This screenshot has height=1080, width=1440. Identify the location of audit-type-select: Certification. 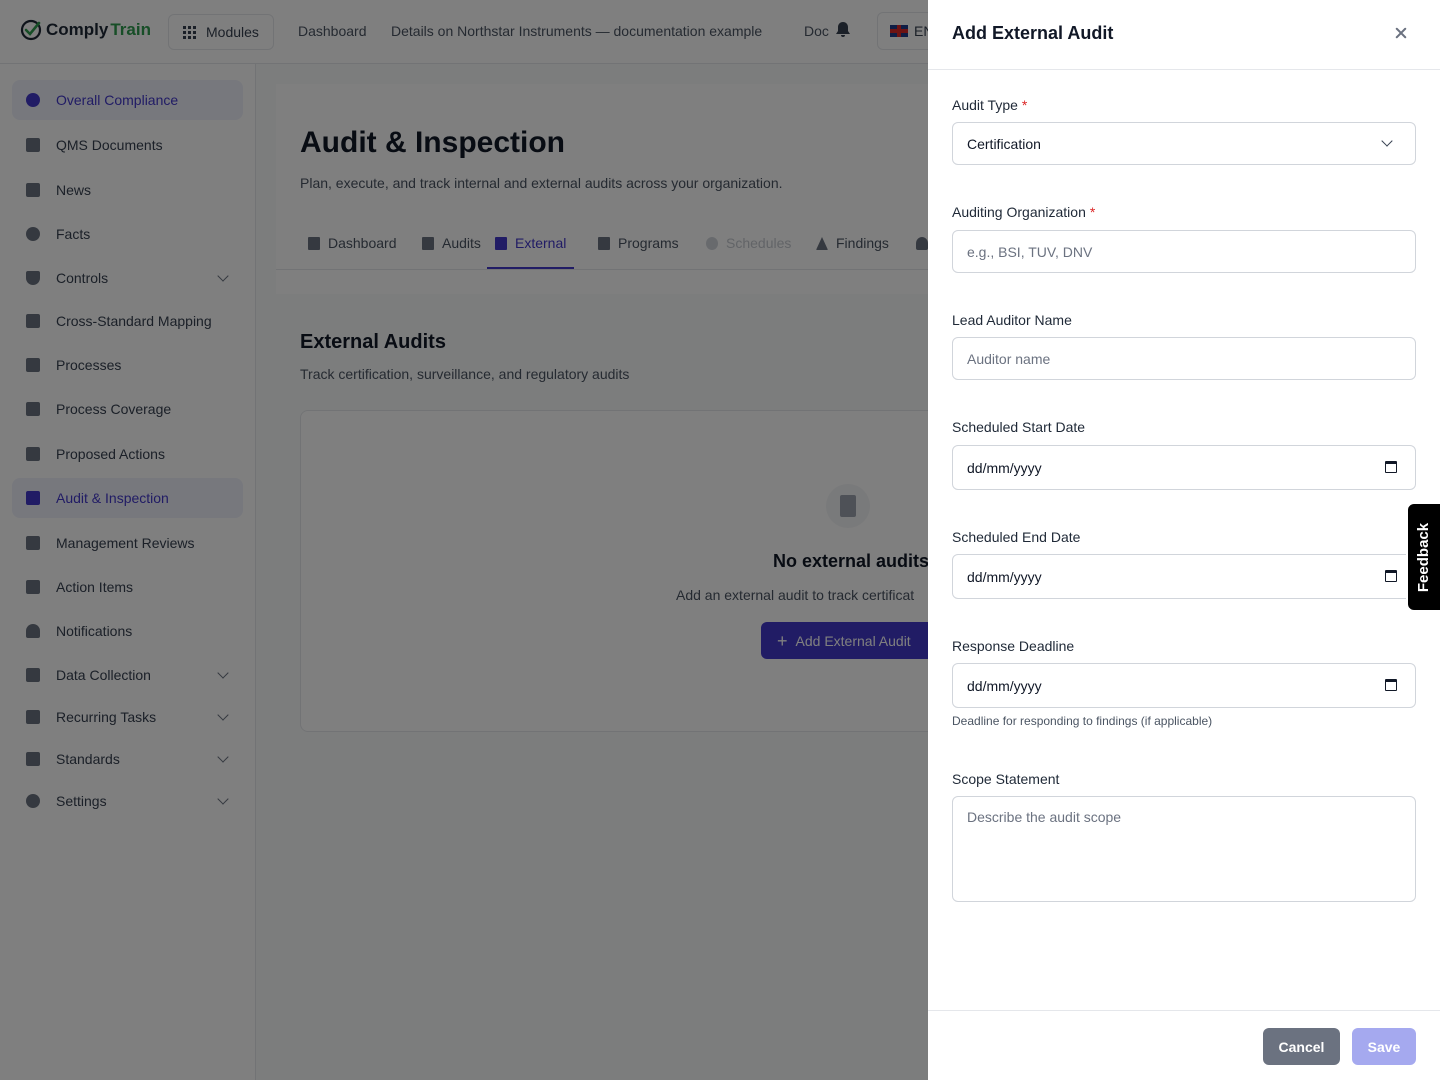
(1184, 143).